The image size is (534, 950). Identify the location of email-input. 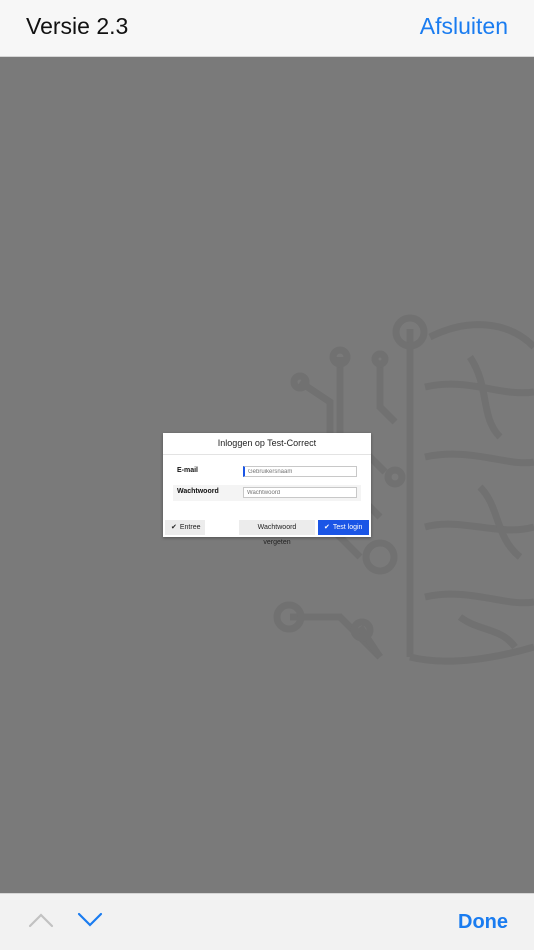
(300, 471).